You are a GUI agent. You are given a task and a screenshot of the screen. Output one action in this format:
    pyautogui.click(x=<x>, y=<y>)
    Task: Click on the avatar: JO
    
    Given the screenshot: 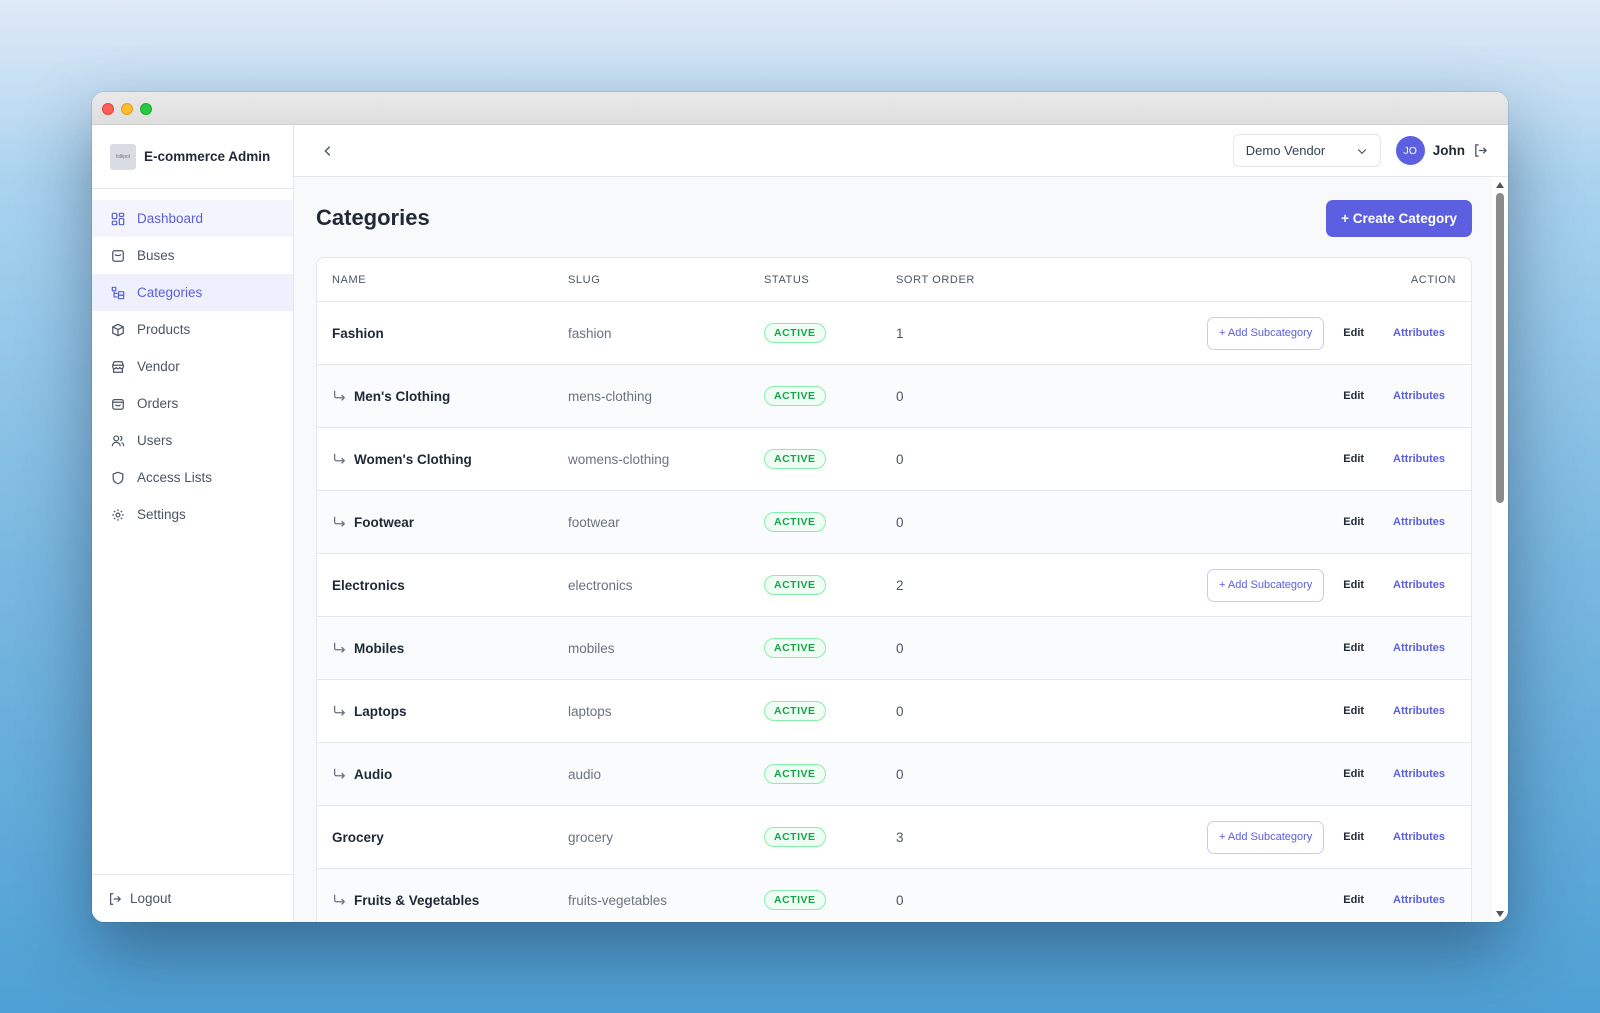 What is the action you would take?
    pyautogui.click(x=1410, y=150)
    